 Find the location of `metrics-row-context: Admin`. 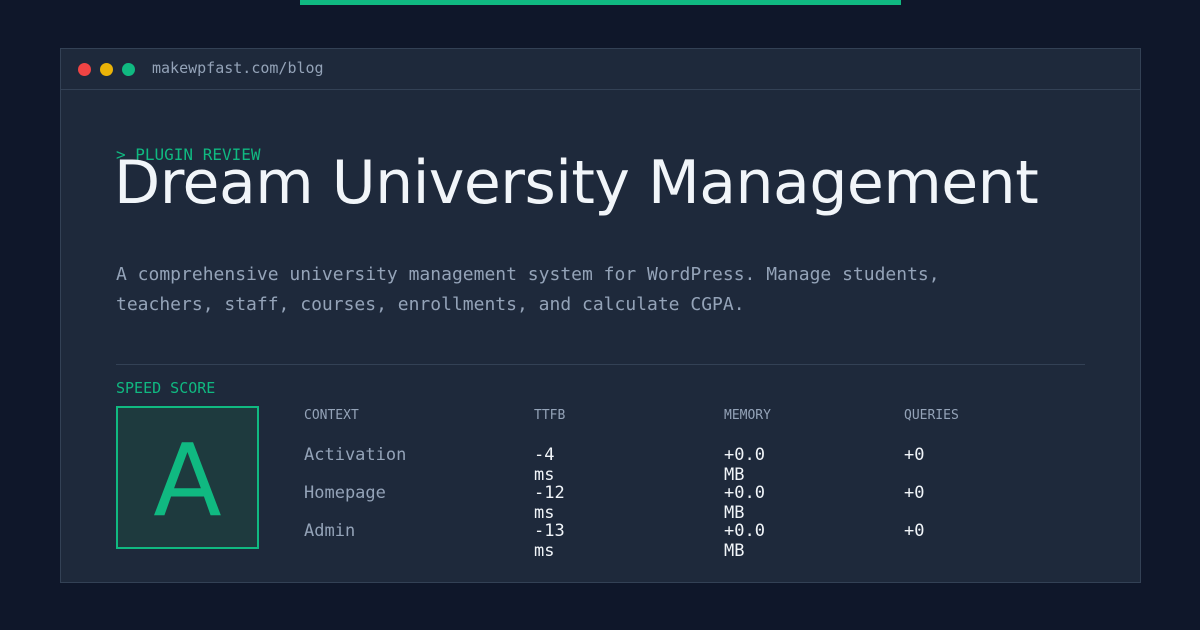

metrics-row-context: Admin is located at coordinates (330, 531).